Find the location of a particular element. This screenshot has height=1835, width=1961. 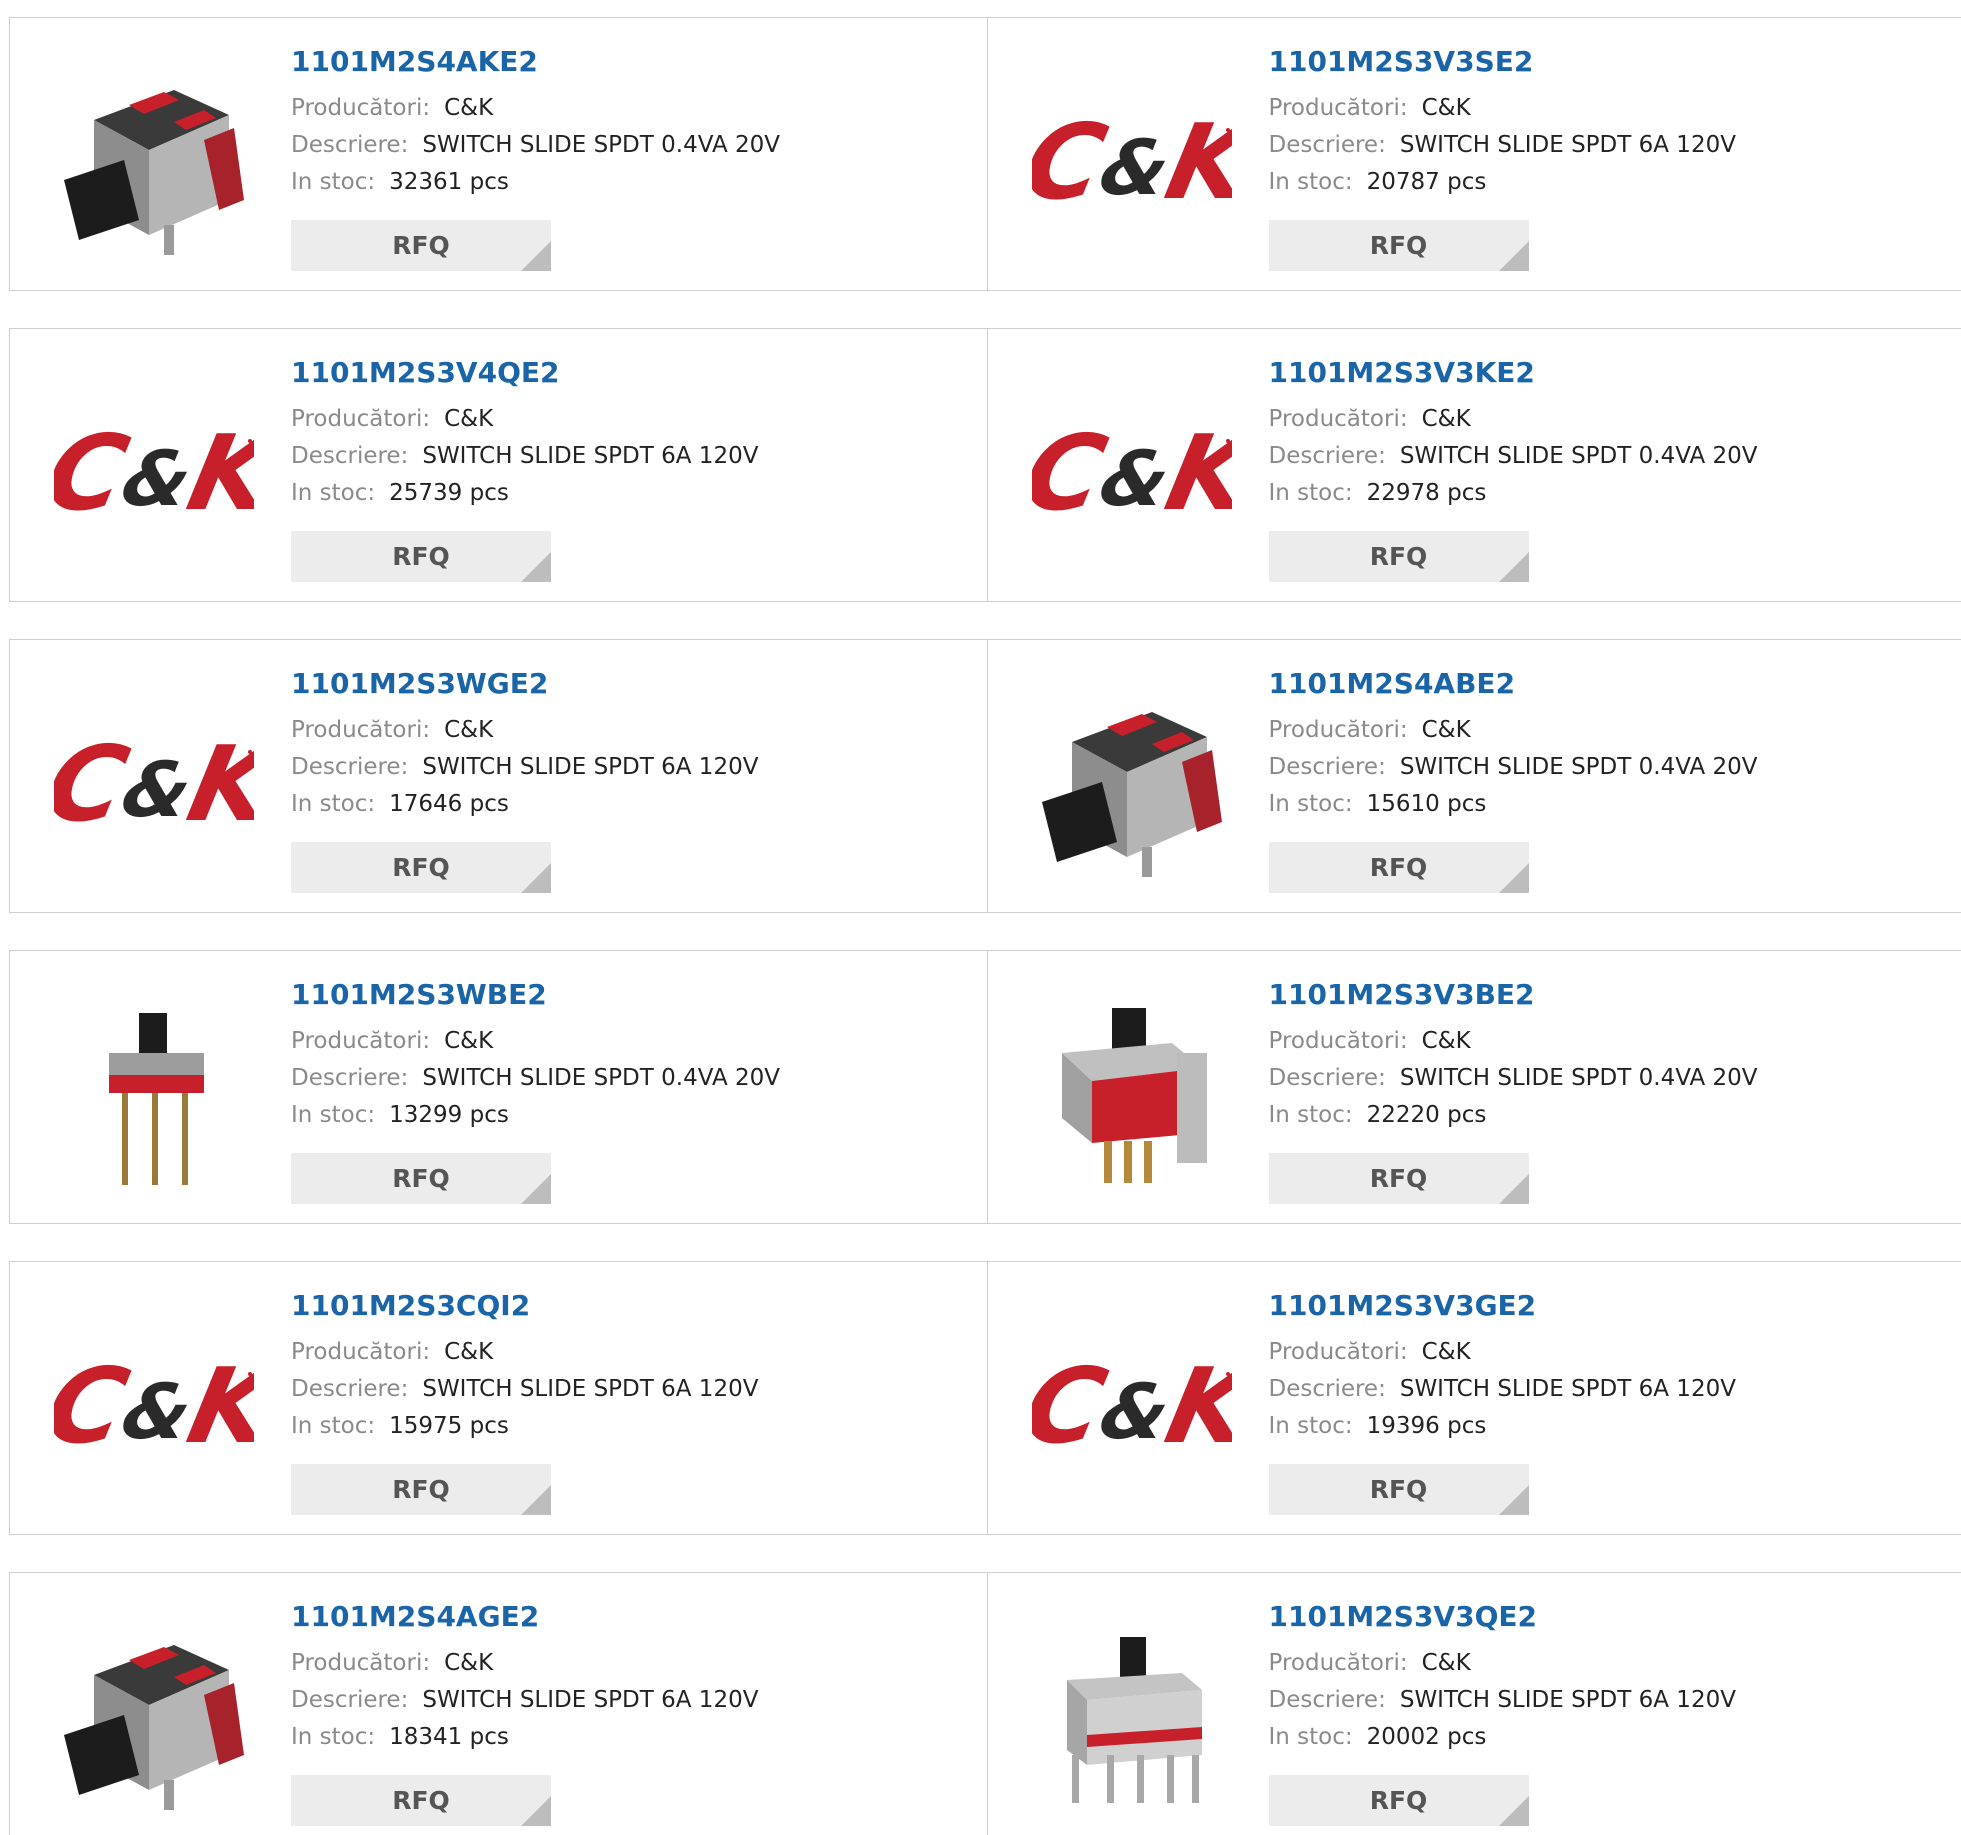

product-part-link: 1101M2S3V3SE2 is located at coordinates (1615, 62).